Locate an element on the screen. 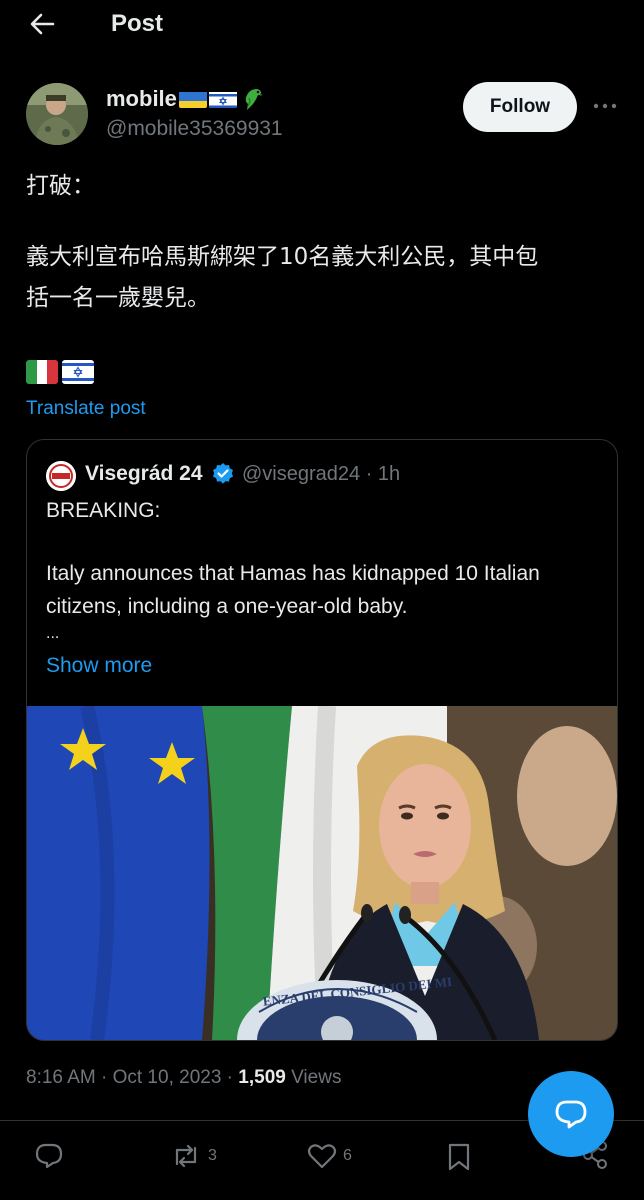  views-label: Views is located at coordinates (313, 1077).